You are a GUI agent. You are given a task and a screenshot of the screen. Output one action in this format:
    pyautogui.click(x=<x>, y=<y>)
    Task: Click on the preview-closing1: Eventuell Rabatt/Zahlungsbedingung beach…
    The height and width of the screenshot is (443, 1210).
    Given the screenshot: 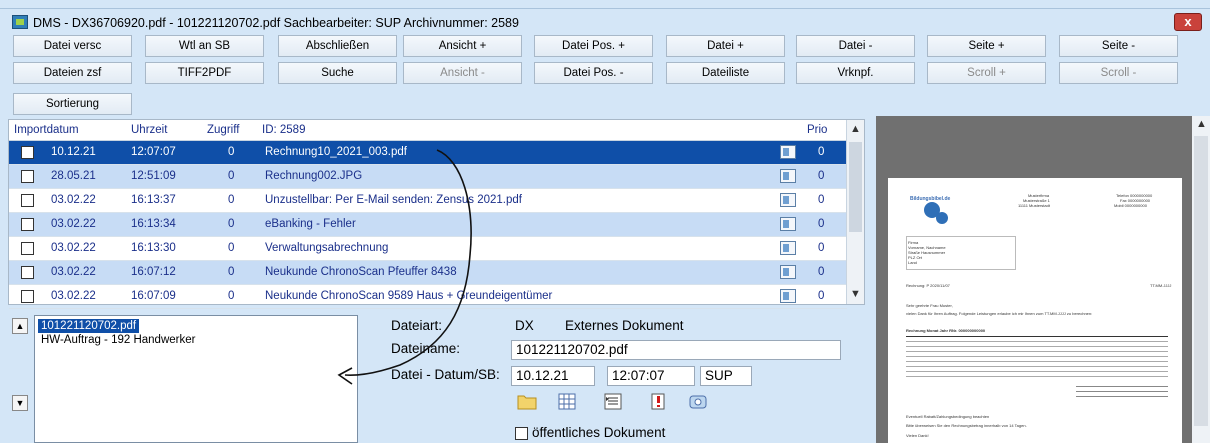 What is the action you would take?
    pyautogui.click(x=948, y=416)
    